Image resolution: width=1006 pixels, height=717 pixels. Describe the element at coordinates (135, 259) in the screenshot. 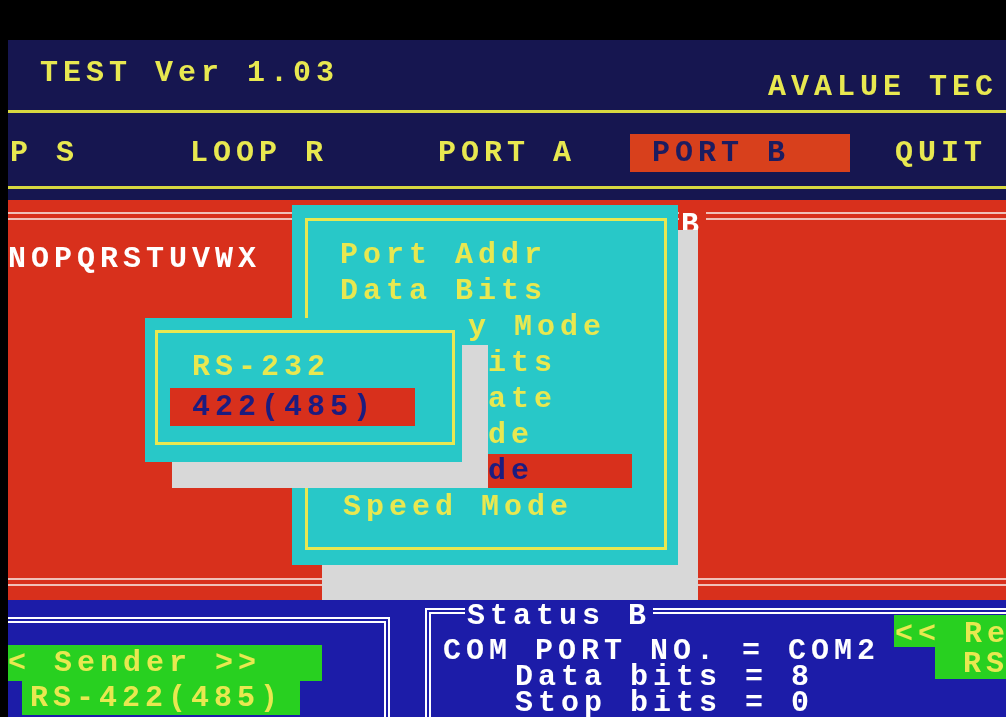

I see `sample-text: NOPQRSTUVWX` at that location.